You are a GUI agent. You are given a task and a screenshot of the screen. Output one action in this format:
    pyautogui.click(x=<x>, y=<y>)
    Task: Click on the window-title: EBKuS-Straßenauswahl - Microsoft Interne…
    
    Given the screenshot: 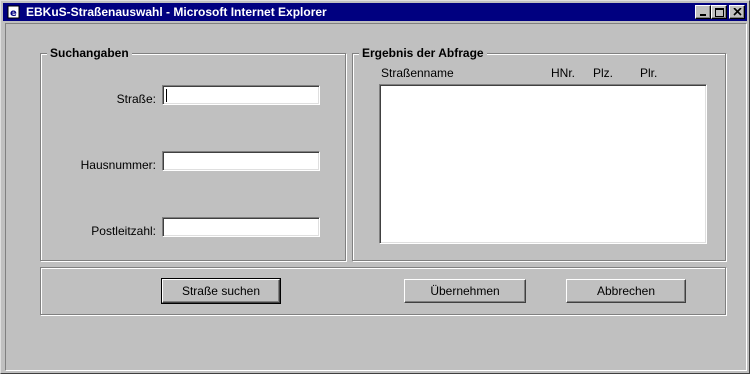 What is the action you would take?
    pyautogui.click(x=176, y=12)
    